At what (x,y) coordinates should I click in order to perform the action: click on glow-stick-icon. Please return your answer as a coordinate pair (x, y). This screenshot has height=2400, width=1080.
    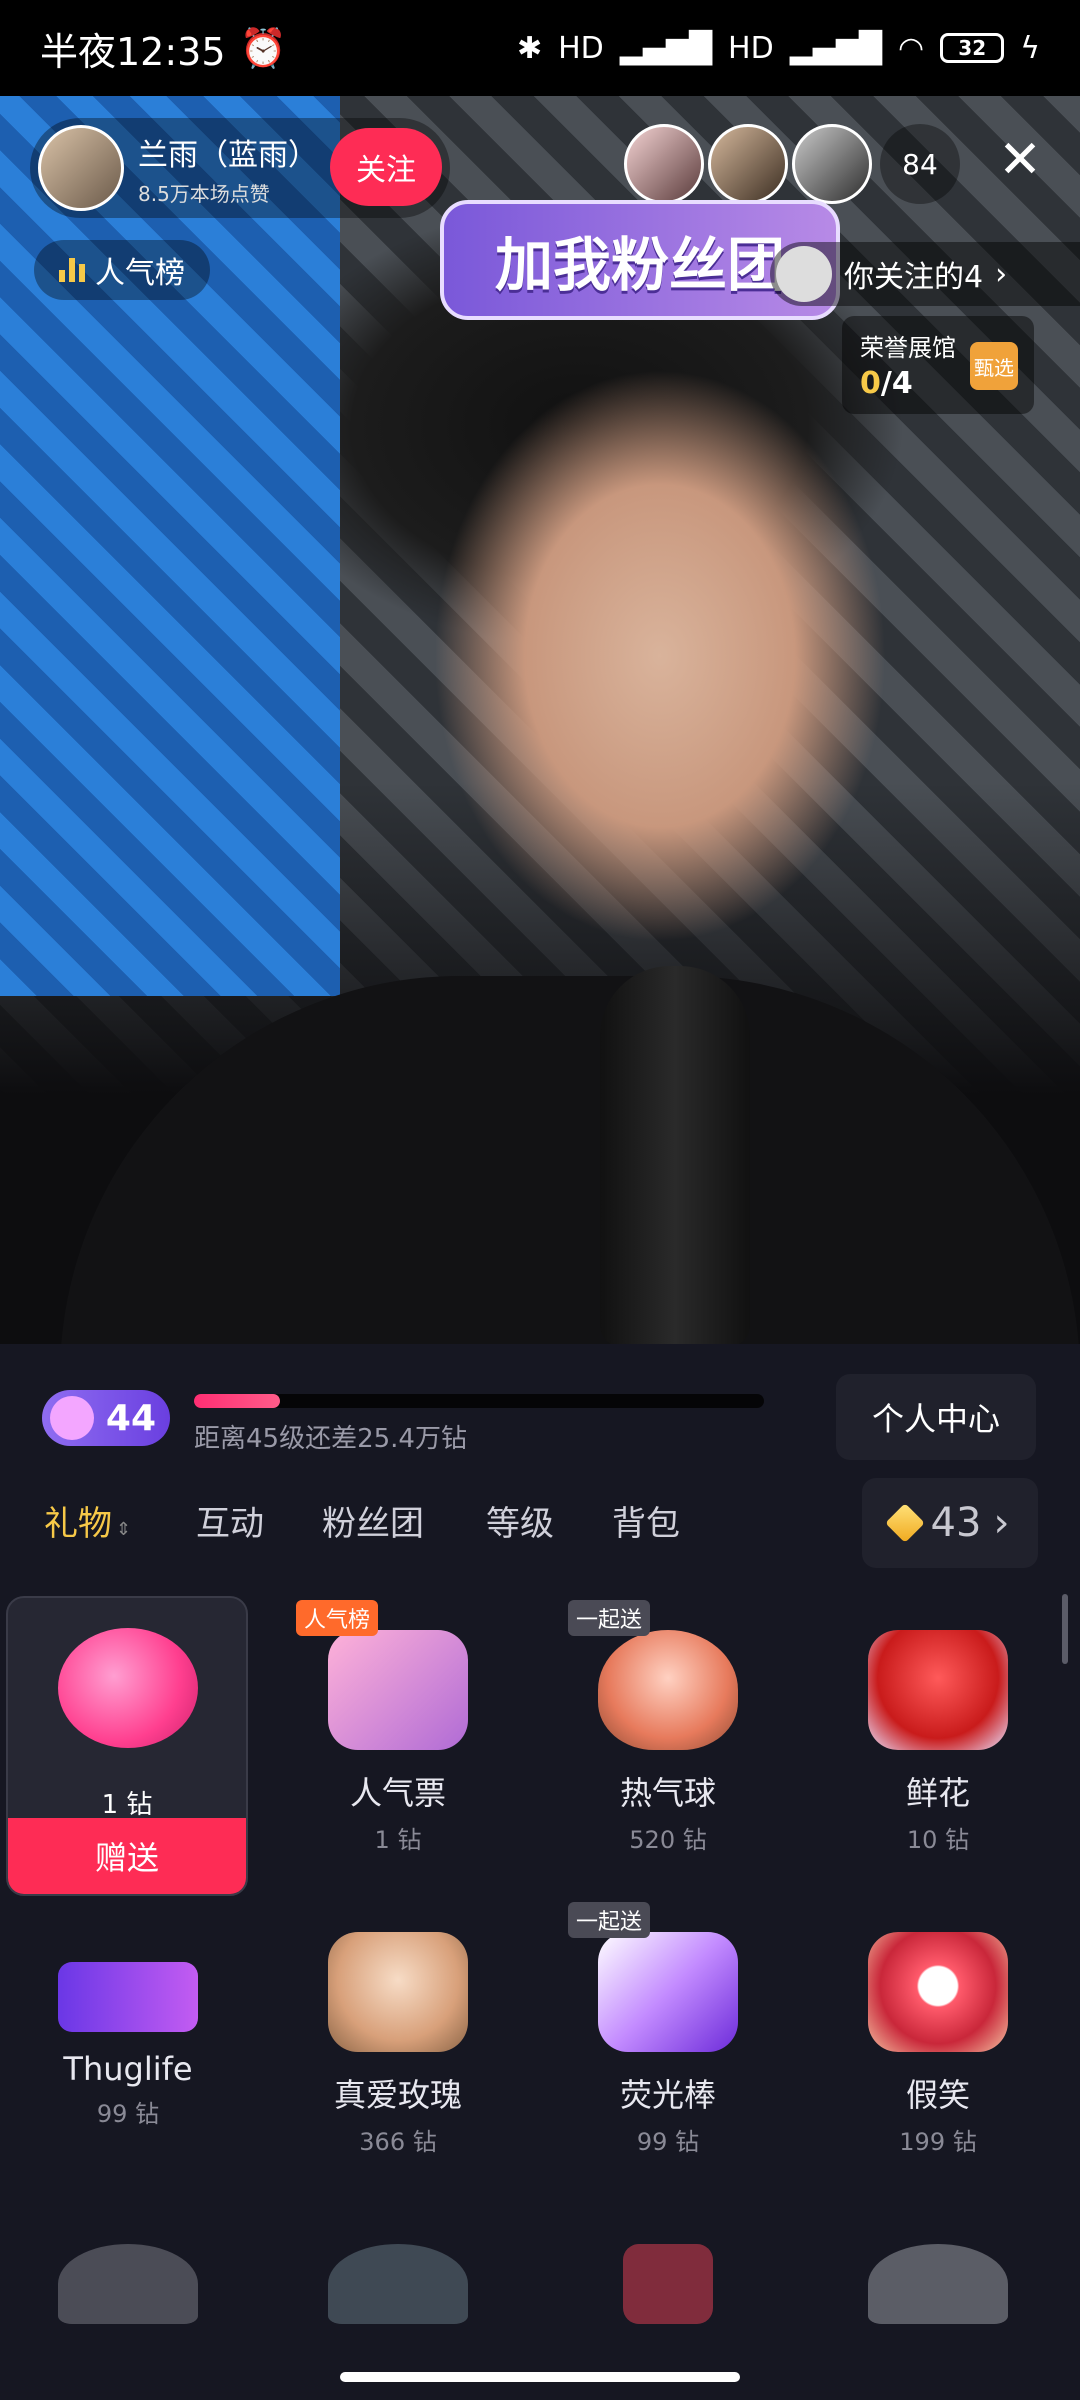
    Looking at the image, I should click on (668, 1992).